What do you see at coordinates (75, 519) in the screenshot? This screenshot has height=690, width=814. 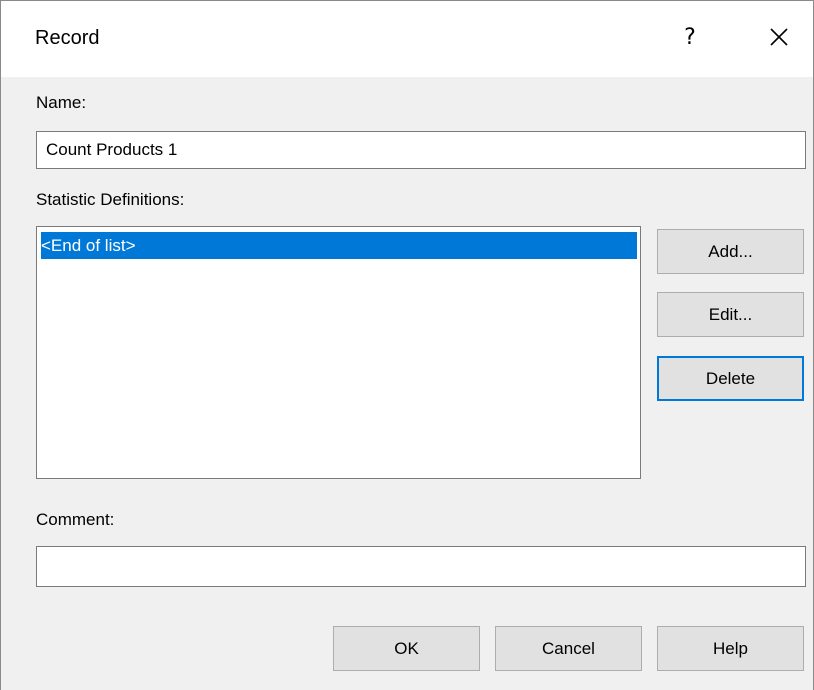 I see `comment-label: Comment:` at bounding box center [75, 519].